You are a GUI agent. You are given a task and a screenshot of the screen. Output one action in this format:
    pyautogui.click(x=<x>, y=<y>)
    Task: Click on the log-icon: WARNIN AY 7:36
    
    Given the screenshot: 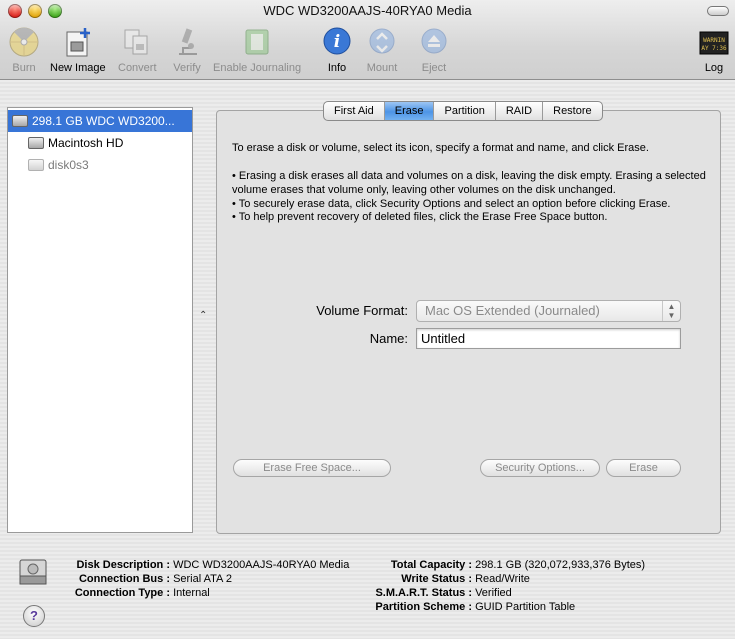 What is the action you would take?
    pyautogui.click(x=714, y=42)
    